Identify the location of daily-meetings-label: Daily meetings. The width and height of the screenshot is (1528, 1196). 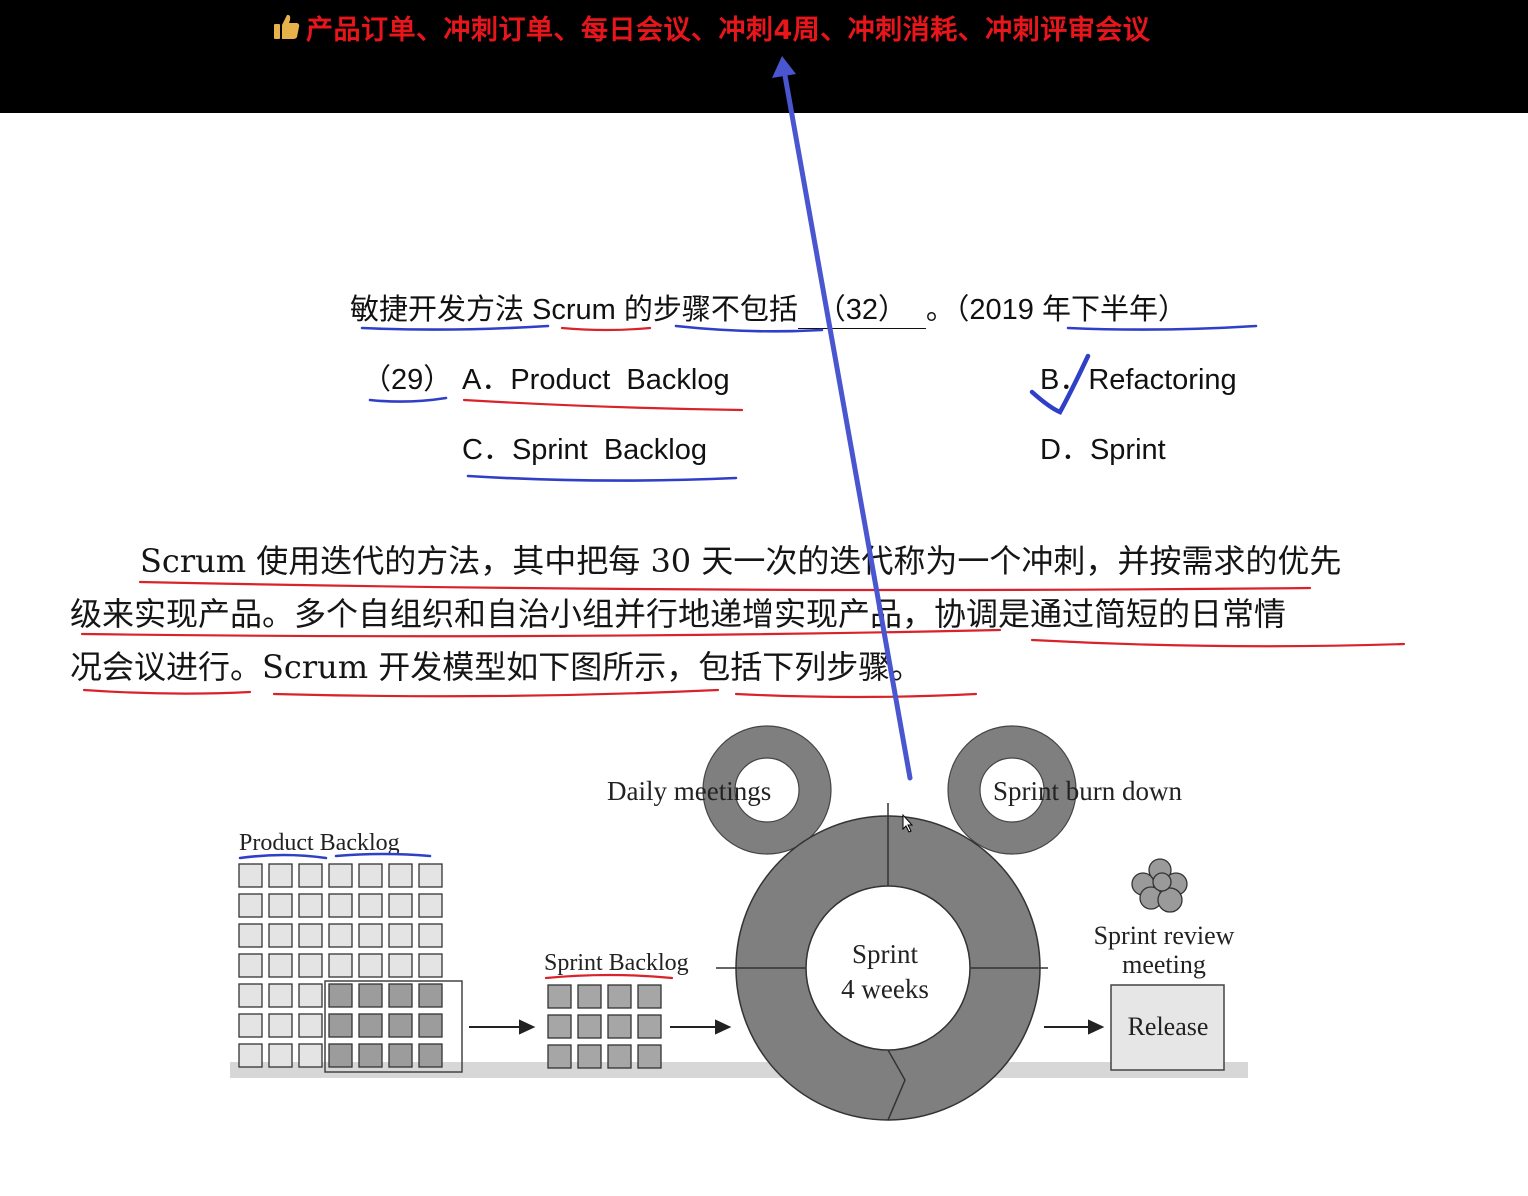
(689, 791).